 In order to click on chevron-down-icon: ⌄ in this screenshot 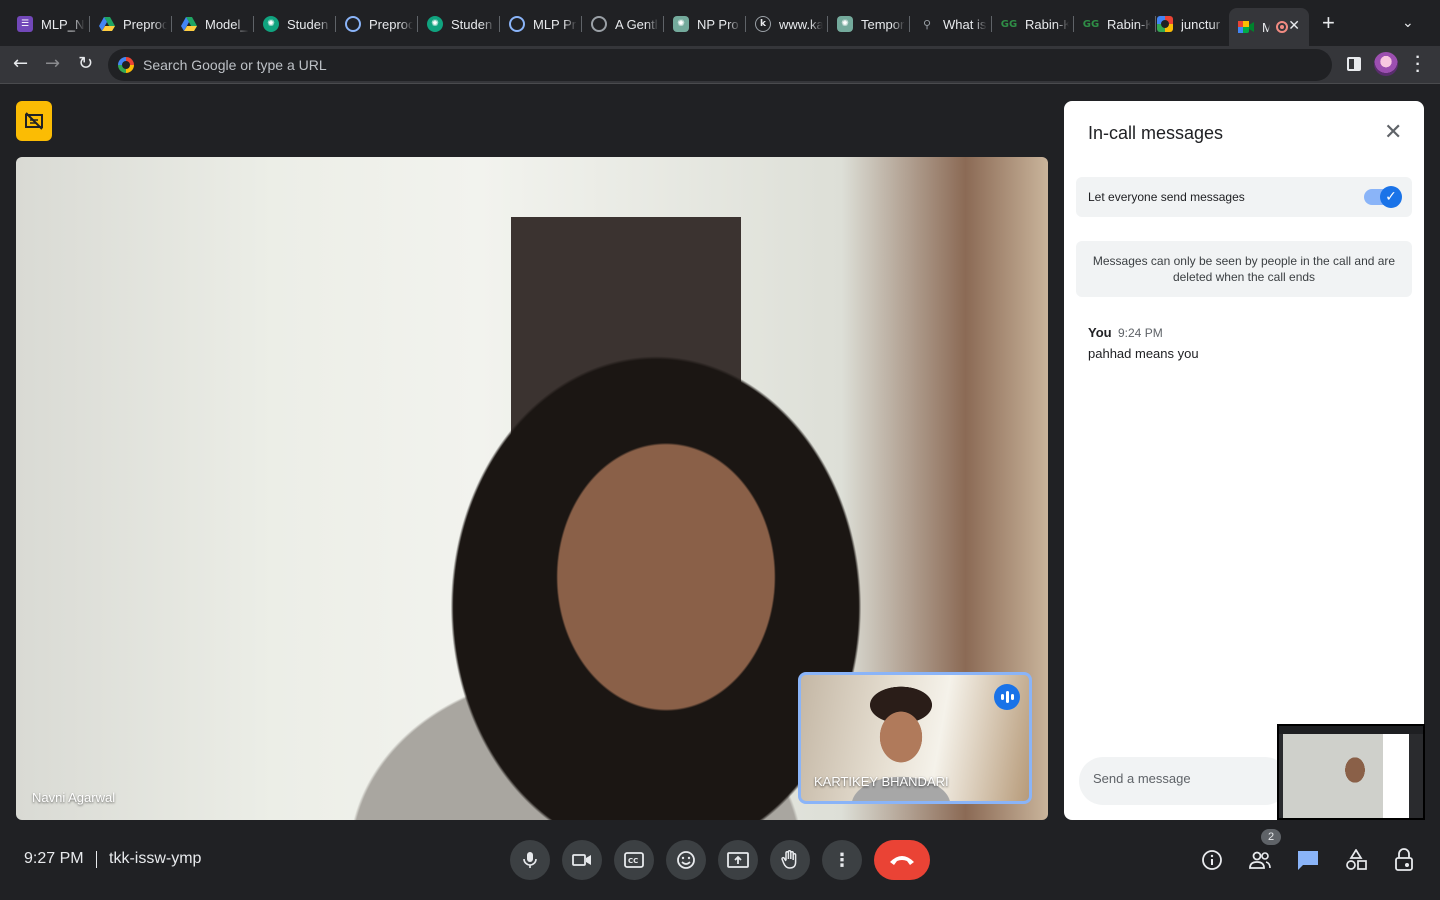, I will do `click(1408, 22)`.